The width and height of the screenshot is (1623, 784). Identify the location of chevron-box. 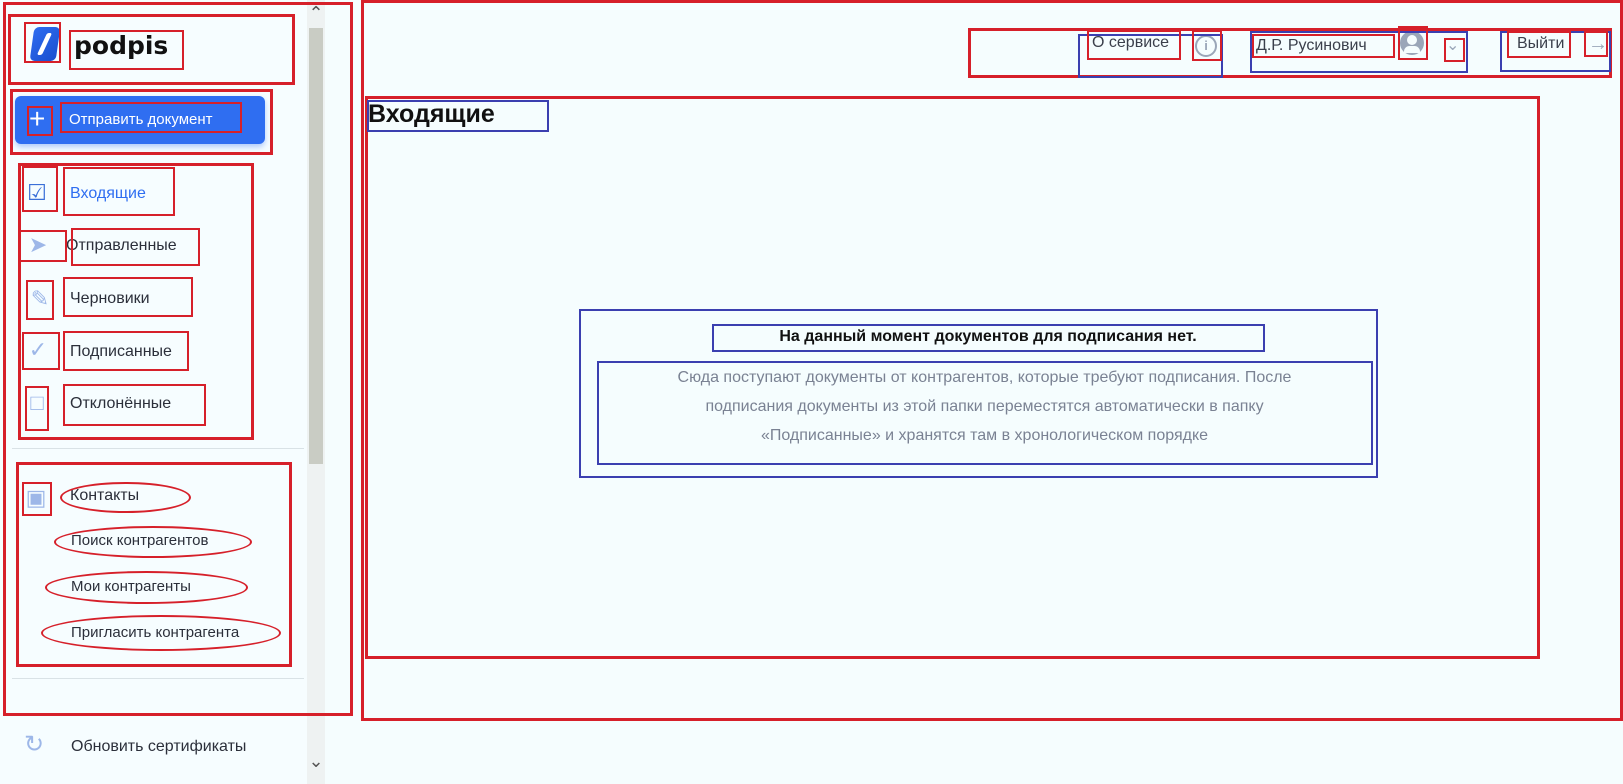
(1454, 50).